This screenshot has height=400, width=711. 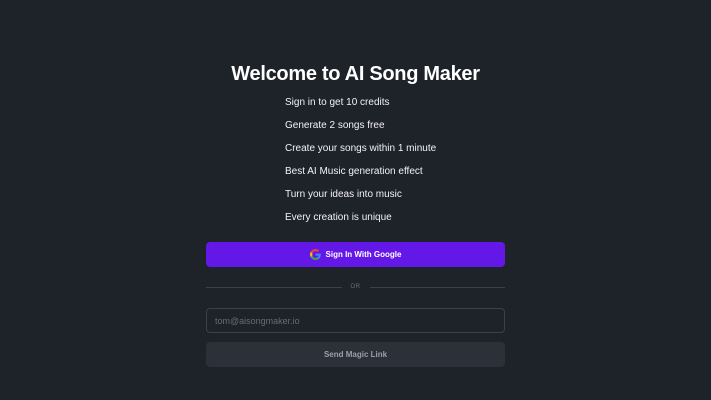 What do you see at coordinates (361, 148) in the screenshot?
I see `benefit-item: Create your songs within 1 minute` at bounding box center [361, 148].